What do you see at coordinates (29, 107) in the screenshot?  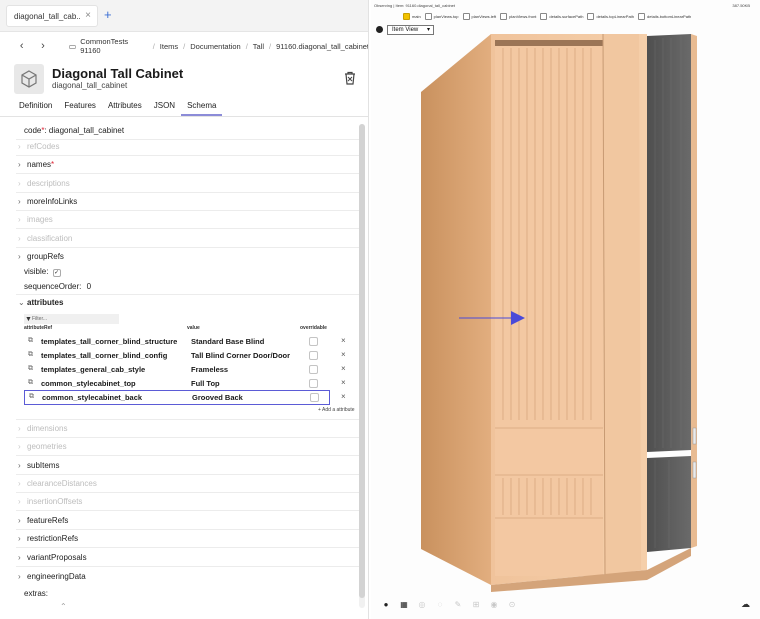 I see `tab-definition: Definition` at bounding box center [29, 107].